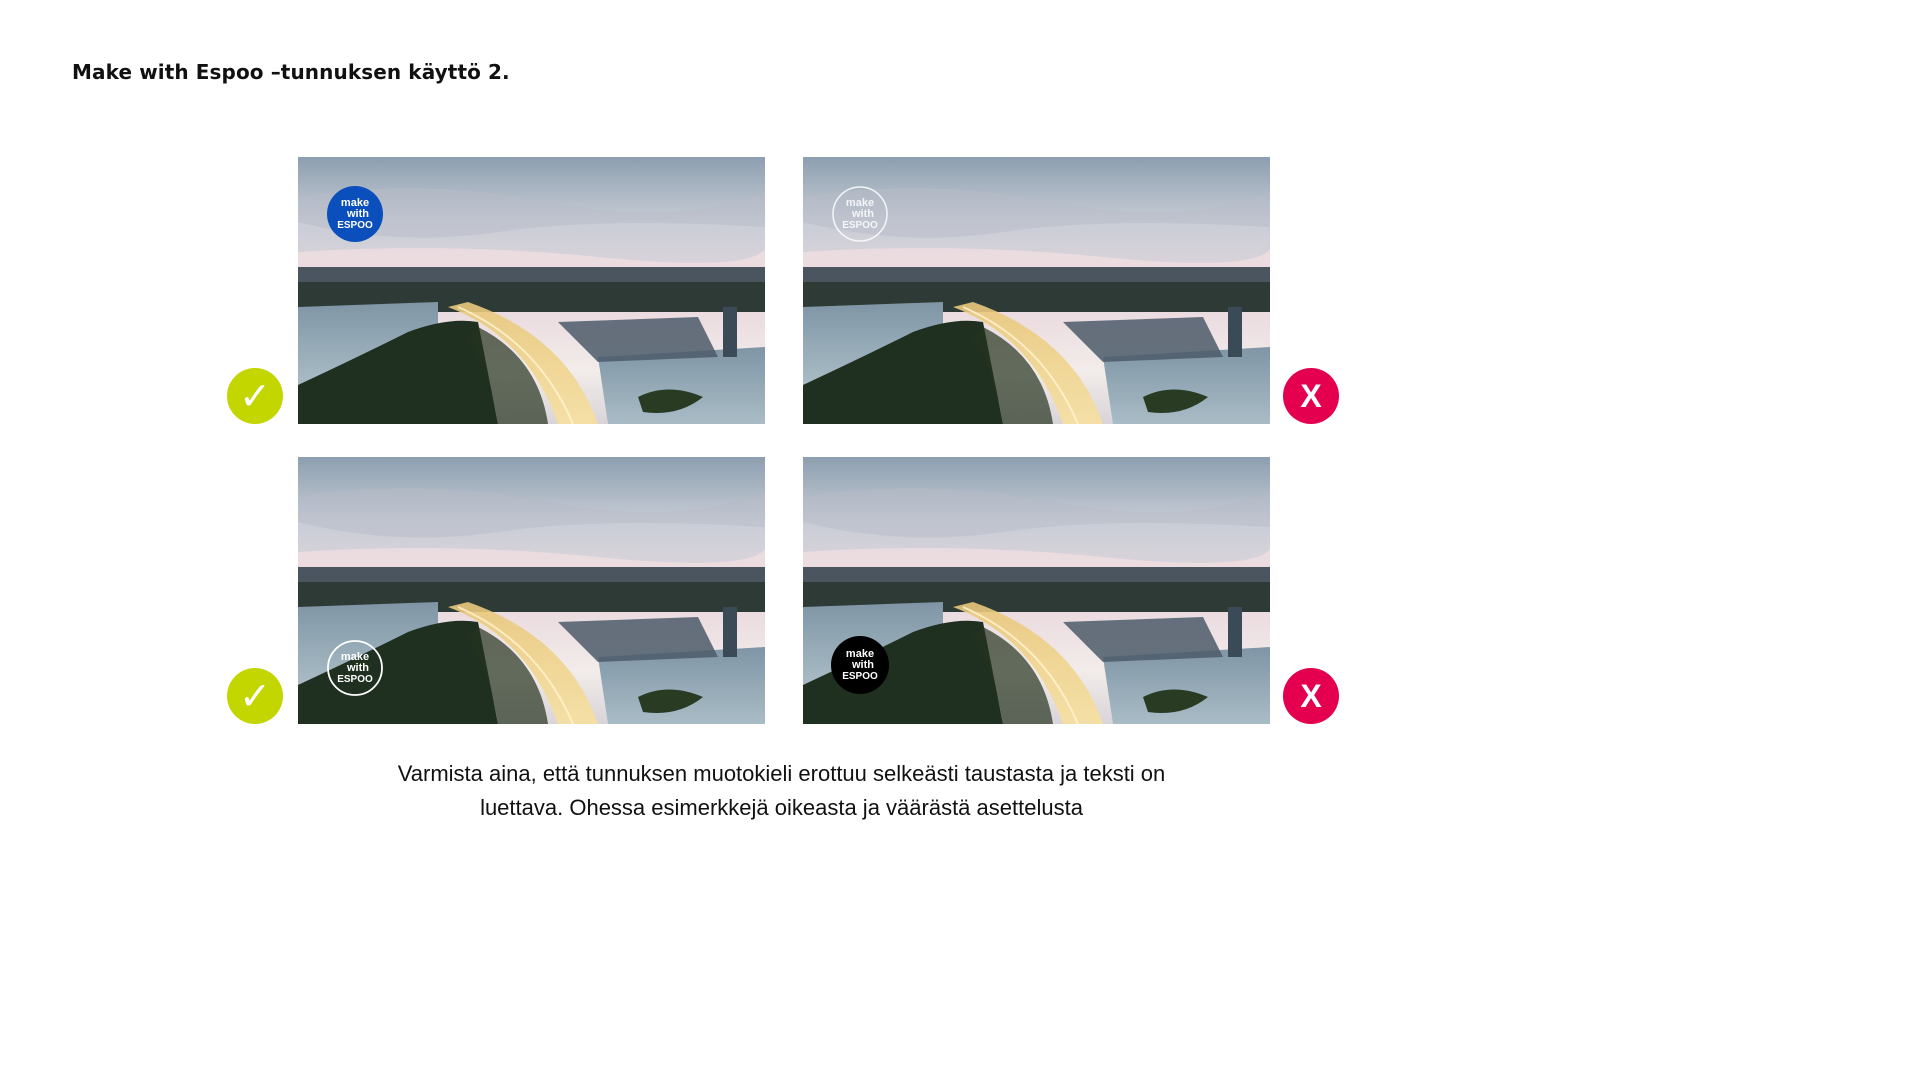  What do you see at coordinates (531, 590) in the screenshot?
I see `example-photo-3: make with ESPOO` at bounding box center [531, 590].